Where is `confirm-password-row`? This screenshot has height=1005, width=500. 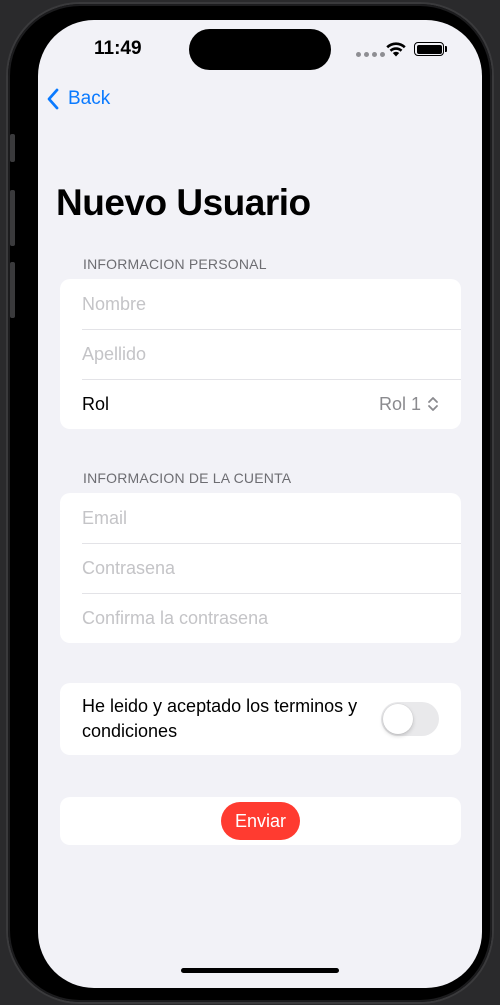
confirm-password-row is located at coordinates (260, 618).